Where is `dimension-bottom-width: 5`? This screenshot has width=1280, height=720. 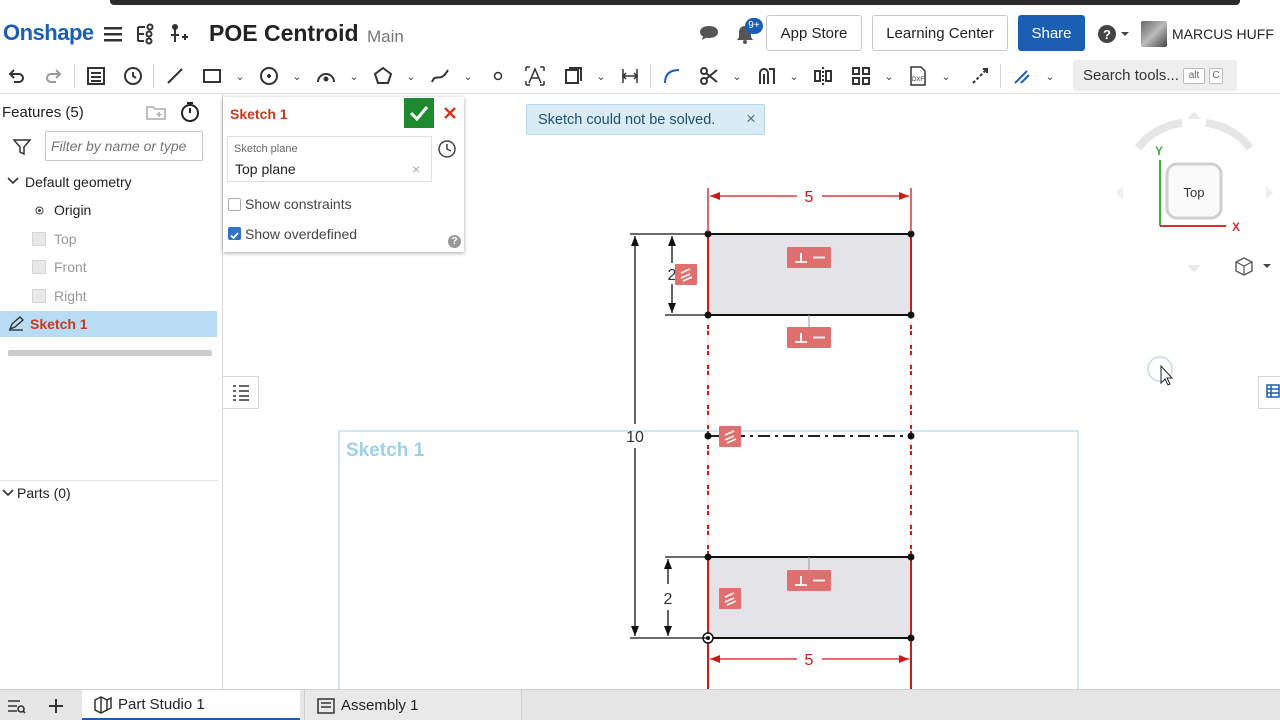 dimension-bottom-width: 5 is located at coordinates (809, 660).